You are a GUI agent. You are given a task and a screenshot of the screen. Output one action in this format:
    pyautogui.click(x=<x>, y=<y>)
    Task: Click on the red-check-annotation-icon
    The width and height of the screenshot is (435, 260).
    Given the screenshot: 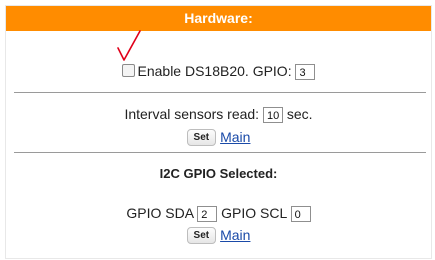 What is the action you would take?
    pyautogui.click(x=129, y=45)
    